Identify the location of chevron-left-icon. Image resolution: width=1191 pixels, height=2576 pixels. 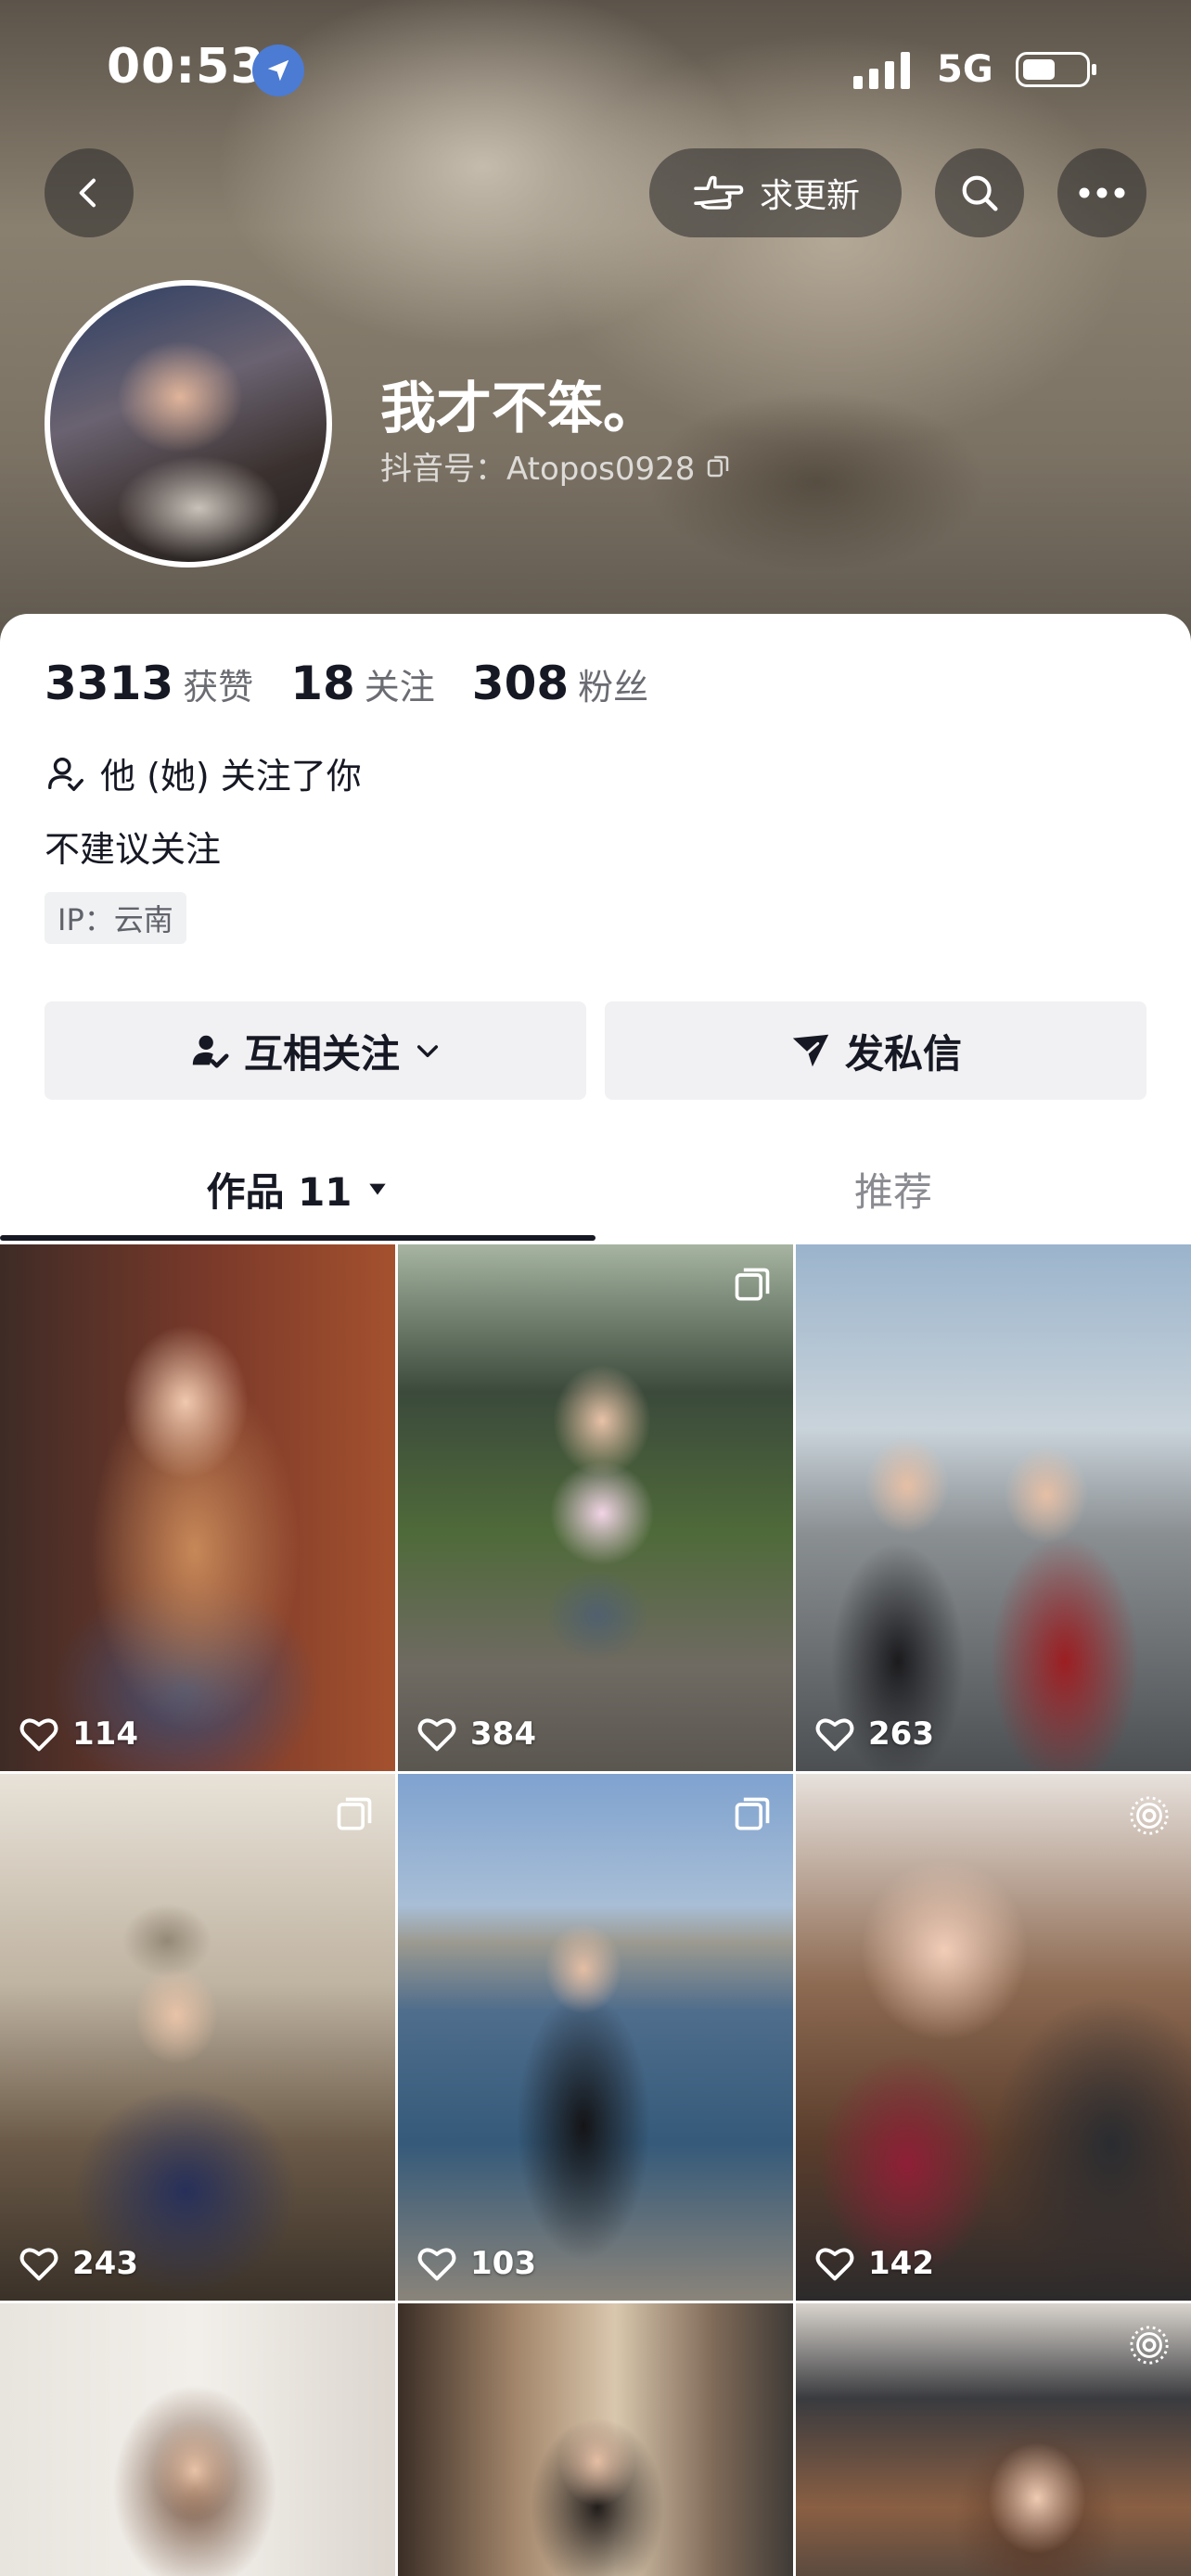
(87, 193).